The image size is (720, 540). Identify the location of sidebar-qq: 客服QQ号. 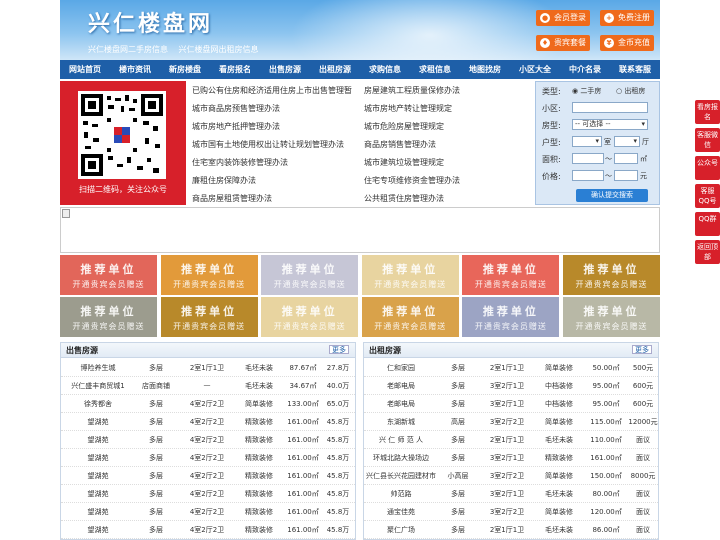
(707, 196).